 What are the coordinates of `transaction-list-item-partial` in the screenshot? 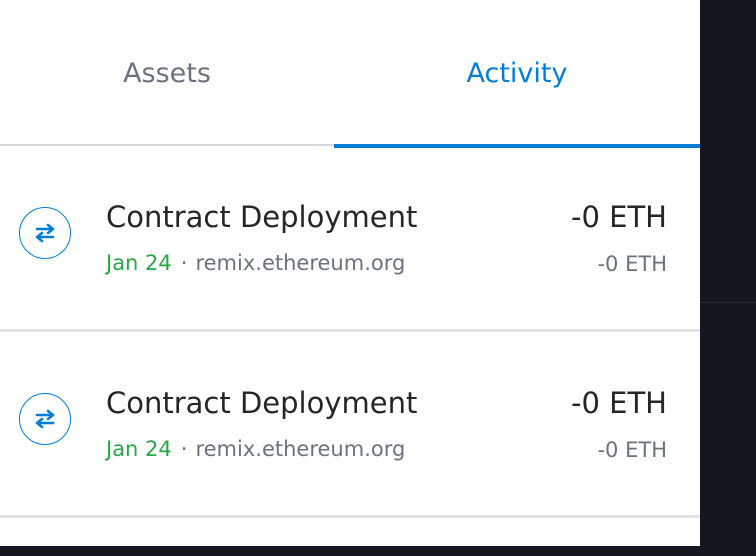 It's located at (350, 533).